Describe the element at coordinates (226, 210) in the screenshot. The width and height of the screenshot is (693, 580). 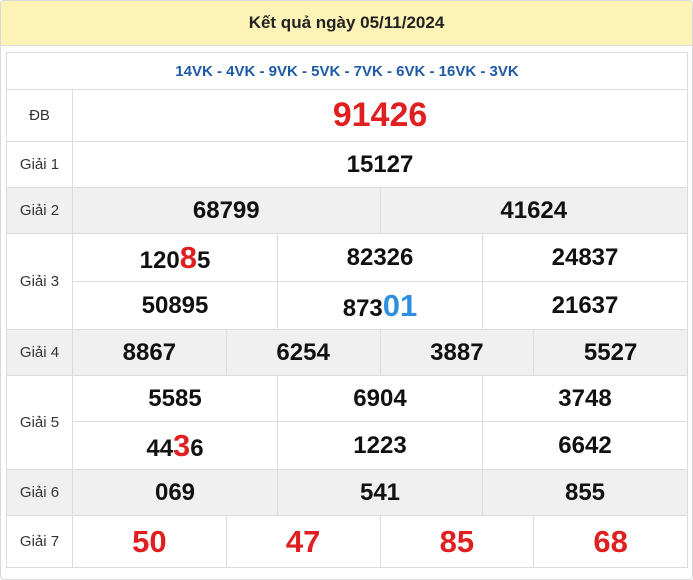
I see `g2-number: 68799` at that location.